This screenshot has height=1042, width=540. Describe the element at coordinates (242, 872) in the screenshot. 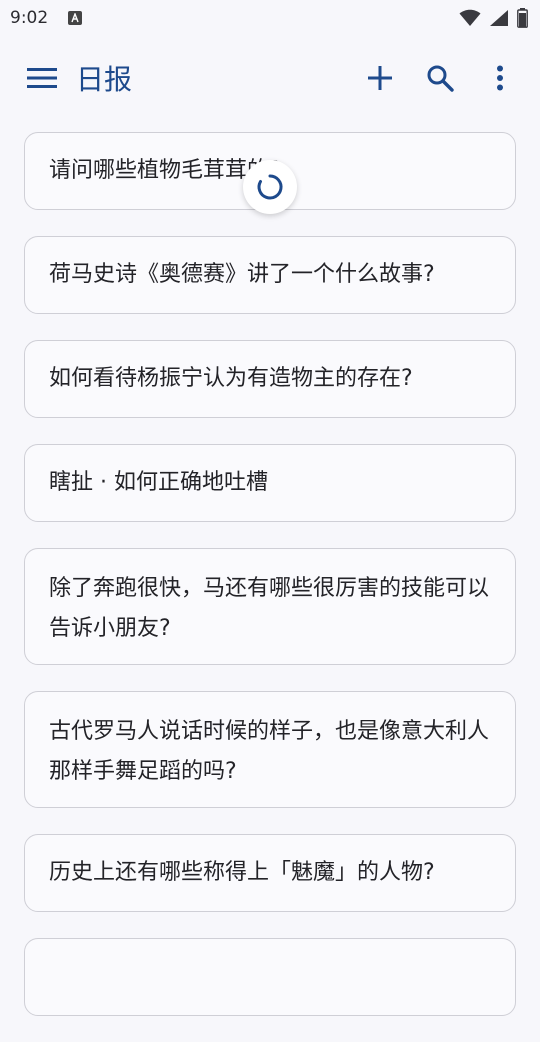

I see `list-item-title: 历史上还有哪些称得上「魅魔」的人物?` at that location.